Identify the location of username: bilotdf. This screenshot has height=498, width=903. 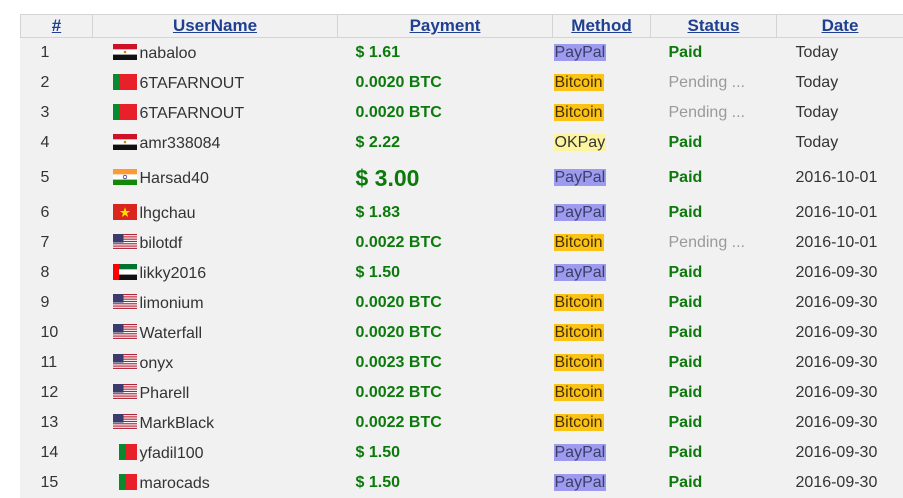
(161, 243).